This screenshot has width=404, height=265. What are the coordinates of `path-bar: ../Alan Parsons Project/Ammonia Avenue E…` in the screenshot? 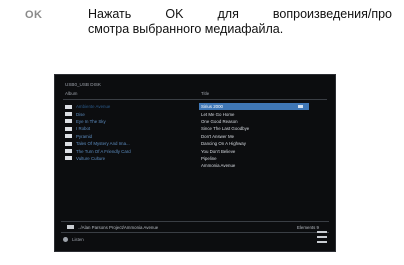 It's located at (195, 227).